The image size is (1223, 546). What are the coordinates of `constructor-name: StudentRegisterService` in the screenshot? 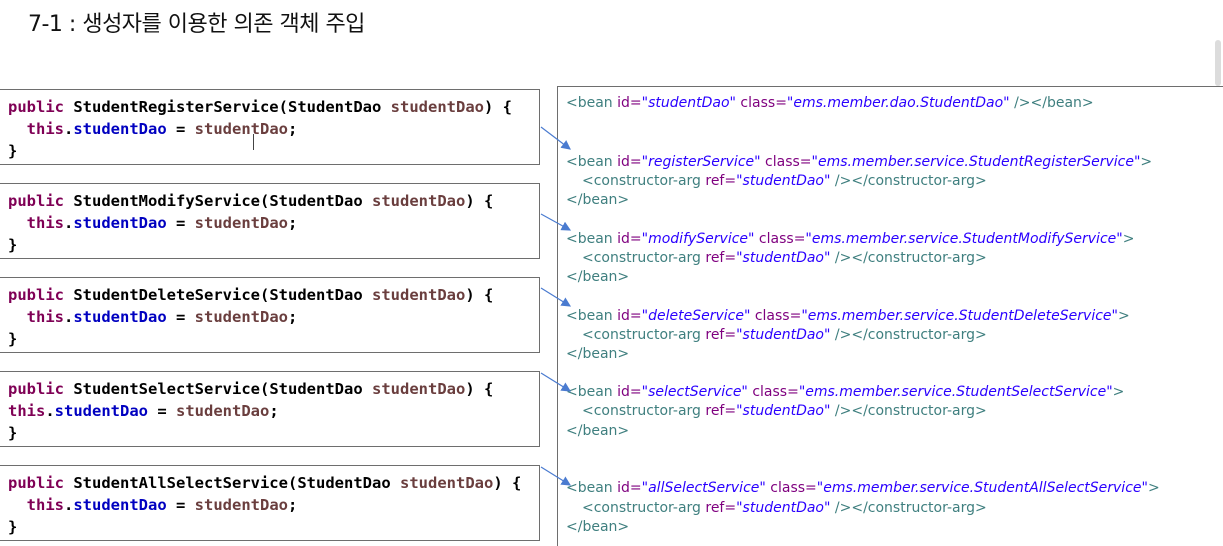 It's located at (176, 107).